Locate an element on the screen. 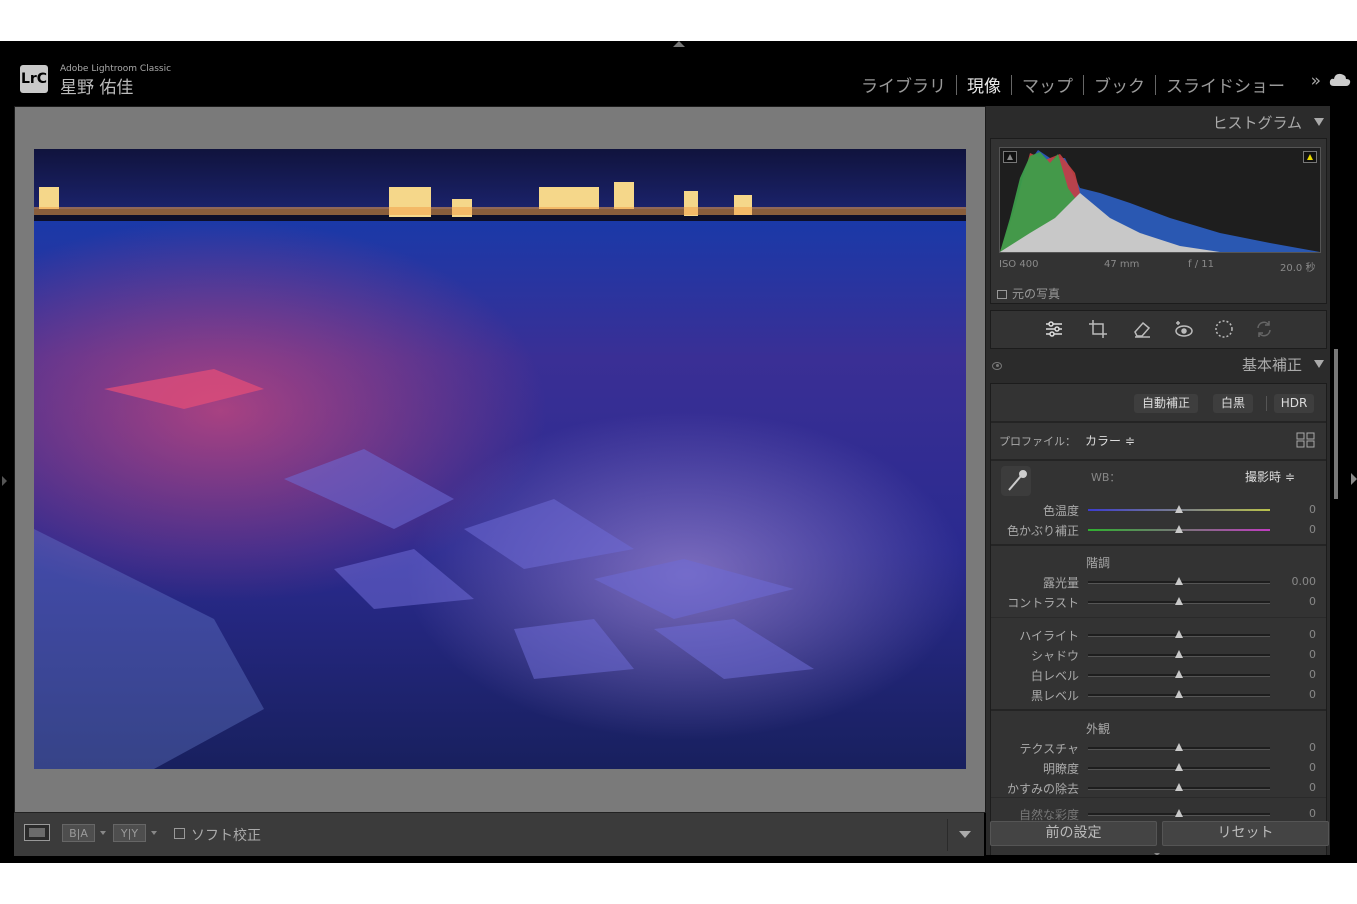 This screenshot has height=904, width=1357. double-chevron-right-icon: » is located at coordinates (1316, 81).